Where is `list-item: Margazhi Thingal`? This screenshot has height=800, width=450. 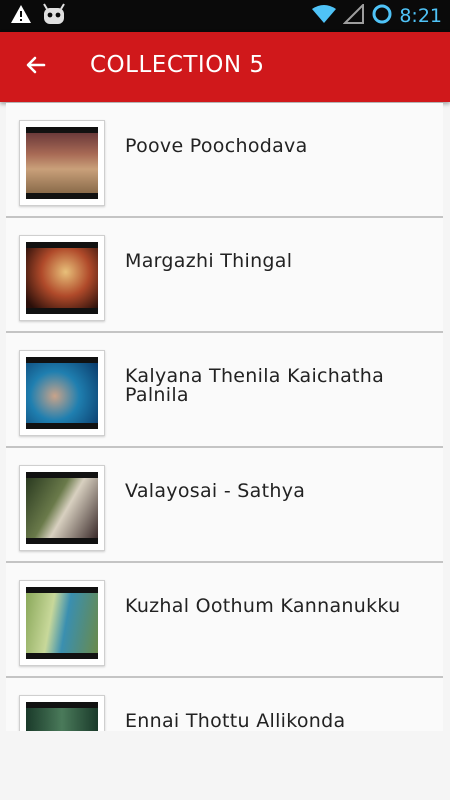 list-item: Margazhi Thingal is located at coordinates (224, 275).